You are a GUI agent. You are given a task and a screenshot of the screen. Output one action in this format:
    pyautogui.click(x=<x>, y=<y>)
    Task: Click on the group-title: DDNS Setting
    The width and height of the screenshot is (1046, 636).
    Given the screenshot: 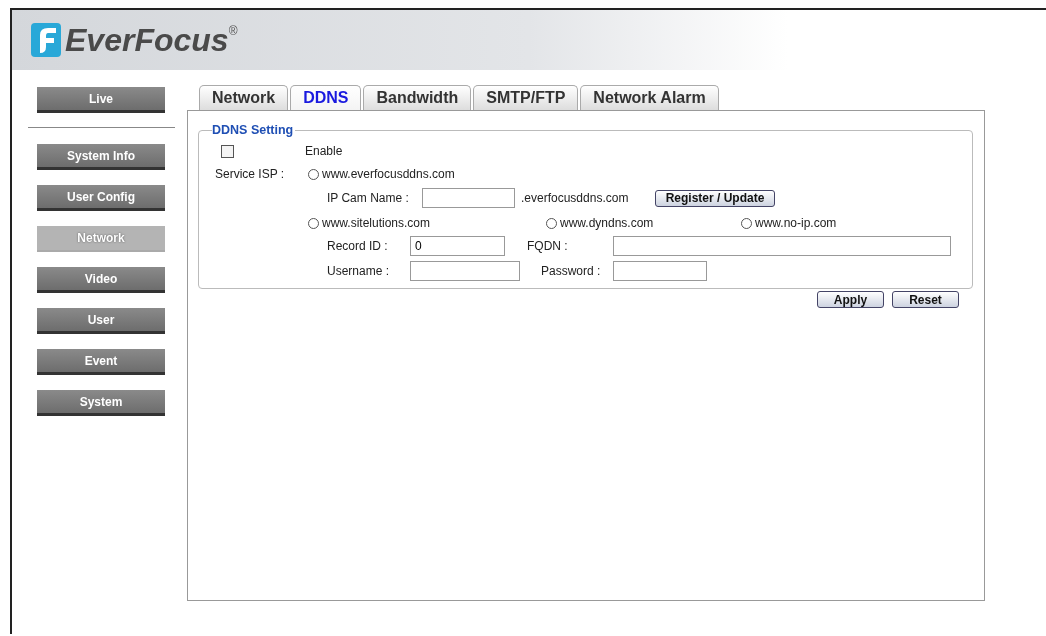 What is the action you would take?
    pyautogui.click(x=254, y=130)
    